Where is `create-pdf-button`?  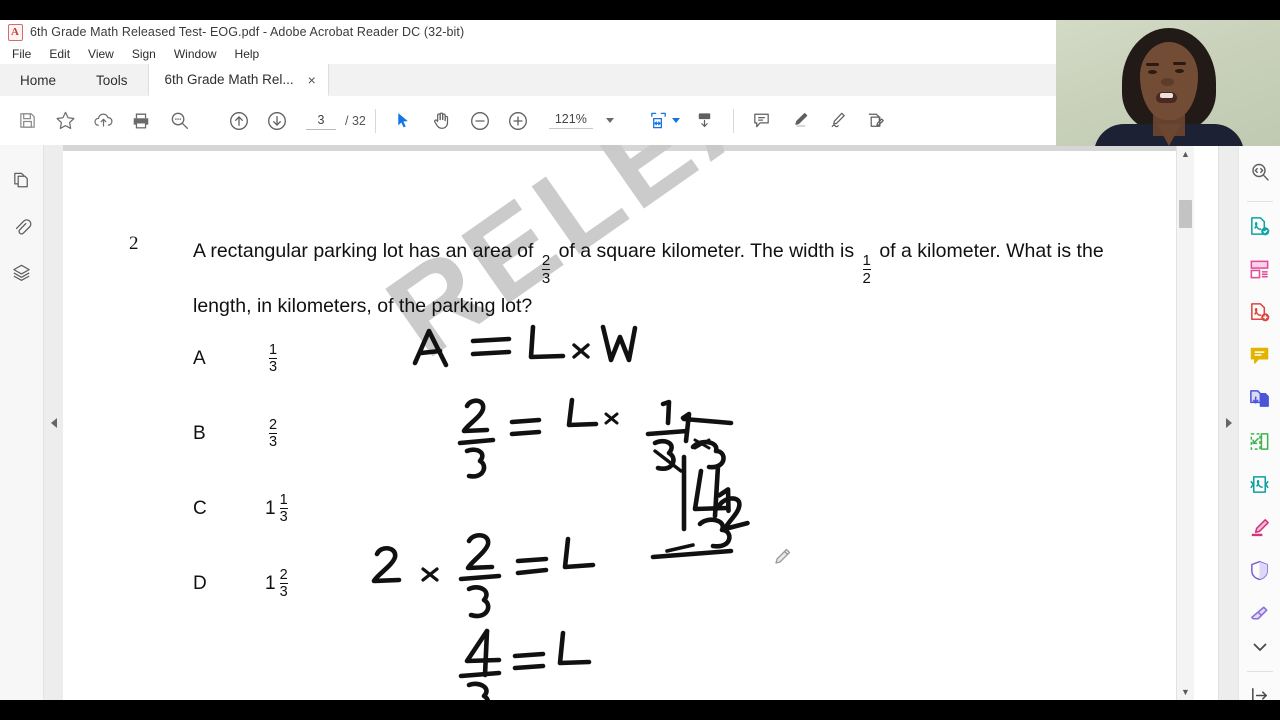
create-pdf-button is located at coordinates (1260, 315).